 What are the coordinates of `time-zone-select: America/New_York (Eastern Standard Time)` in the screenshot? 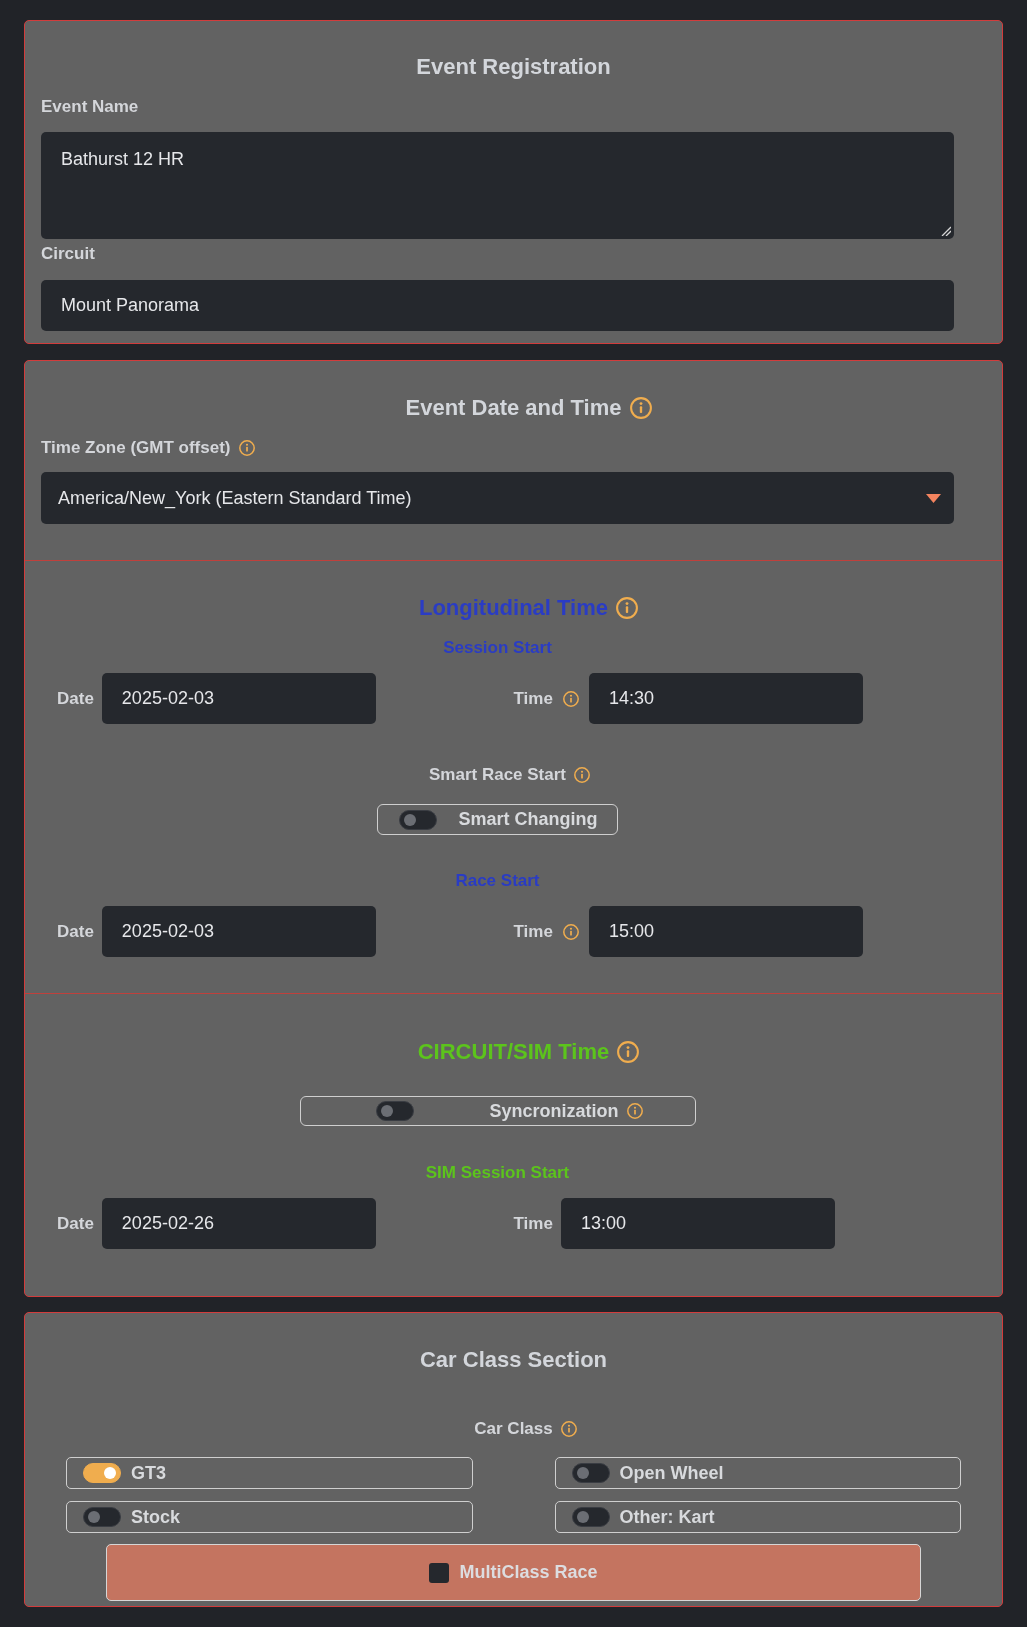 It's located at (497, 498).